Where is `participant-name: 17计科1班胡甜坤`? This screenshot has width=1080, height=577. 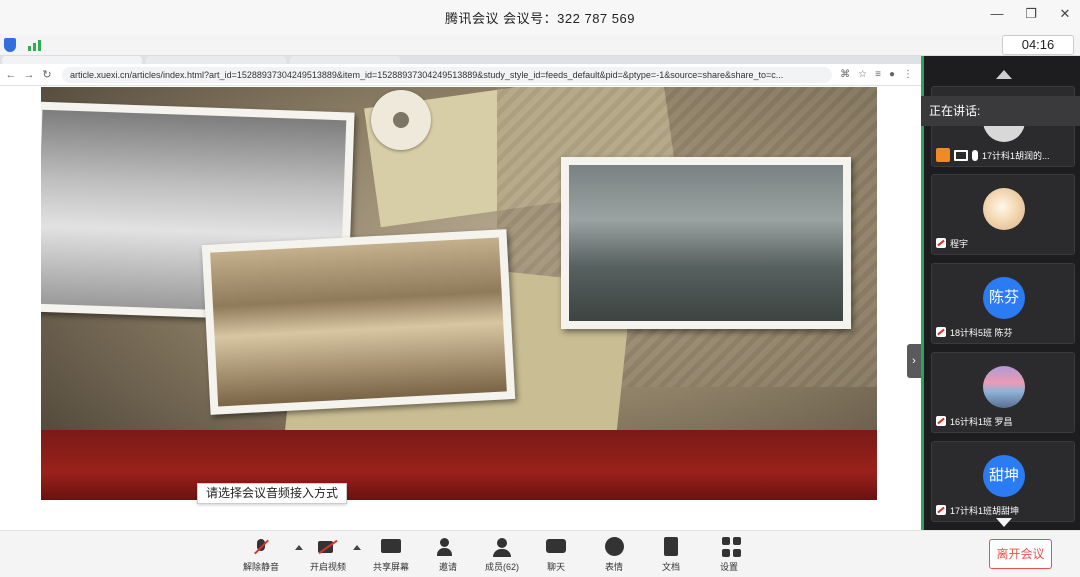
participant-name: 17计科1班胡甜坤 is located at coordinates (985, 510).